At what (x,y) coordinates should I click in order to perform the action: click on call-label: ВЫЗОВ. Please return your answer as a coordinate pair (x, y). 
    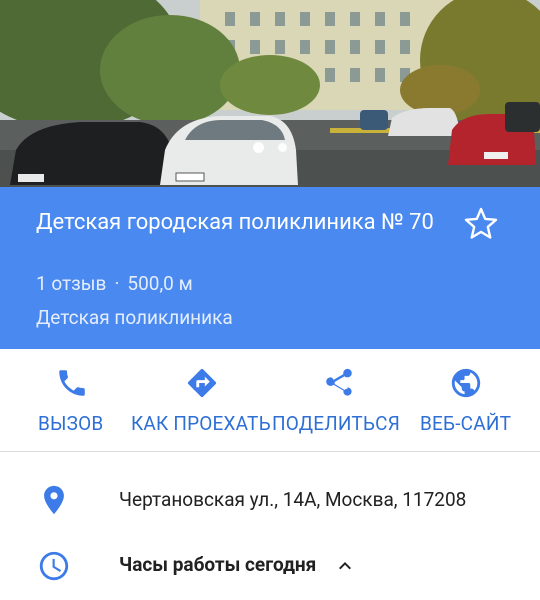
    Looking at the image, I should click on (71, 423).